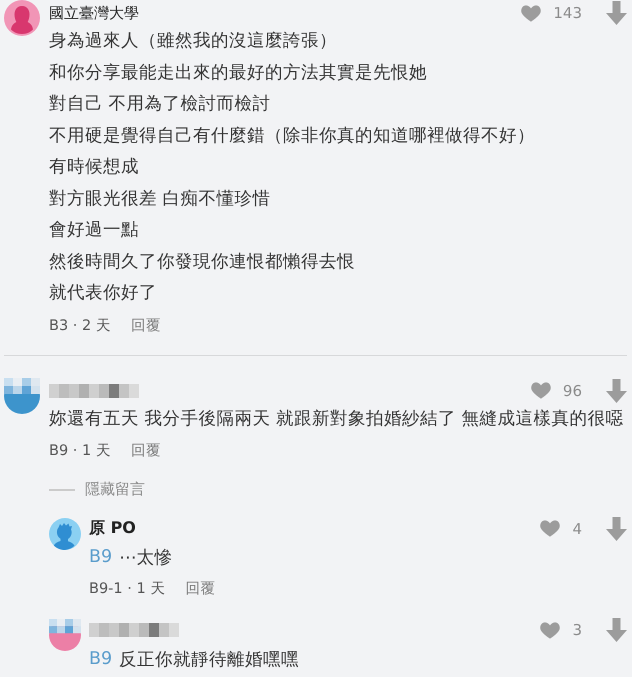 Image resolution: width=632 pixels, height=677 pixels. Describe the element at coordinates (337, 419) in the screenshot. I see `comment-text: 妳還有五天 我分手後隔兩天 就跟新對象拍婚紗結了 無縫成這樣真的很噁` at that location.